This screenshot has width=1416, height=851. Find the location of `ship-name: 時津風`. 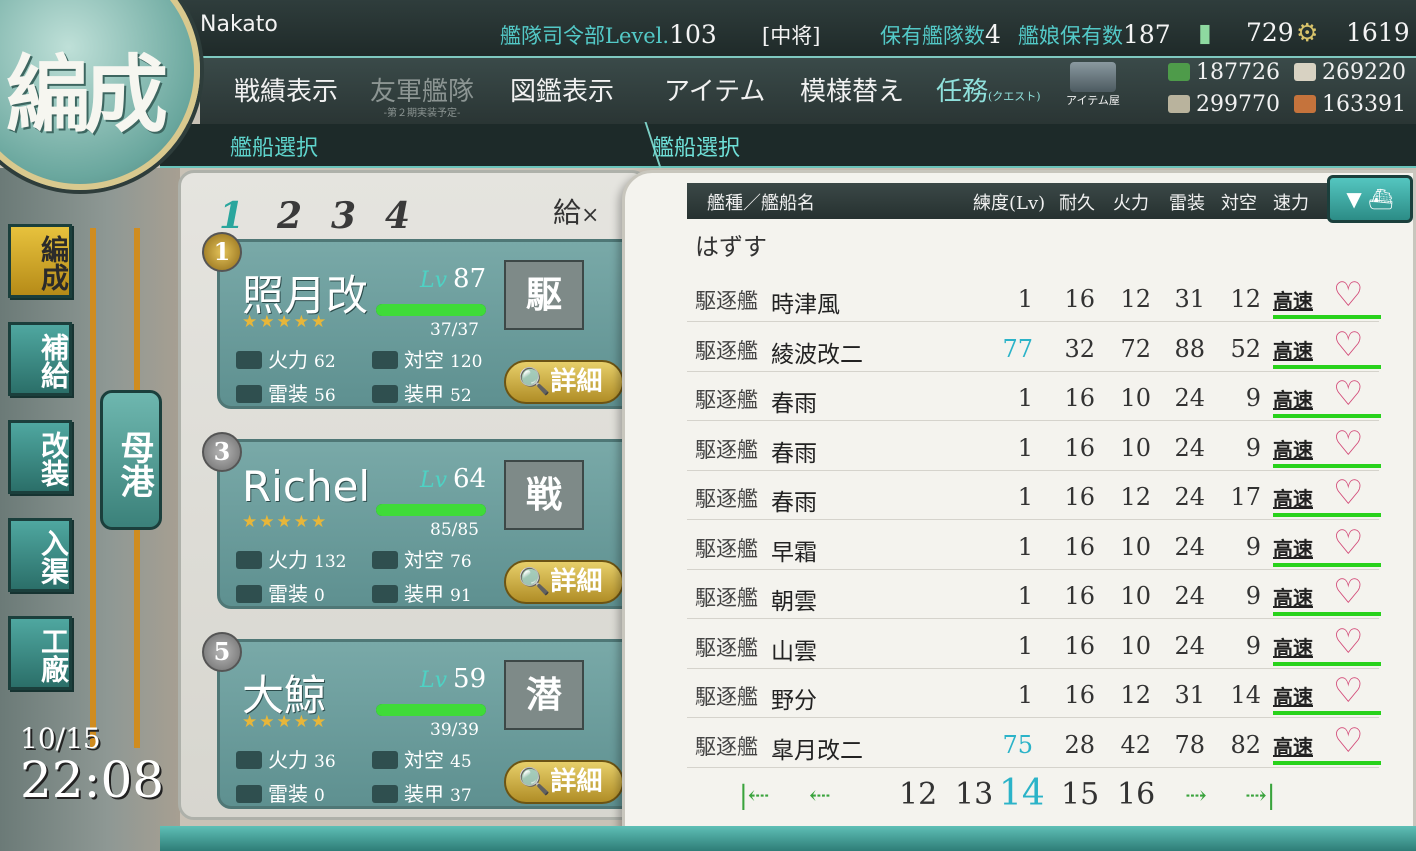

ship-name: 時津風 is located at coordinates (805, 305).